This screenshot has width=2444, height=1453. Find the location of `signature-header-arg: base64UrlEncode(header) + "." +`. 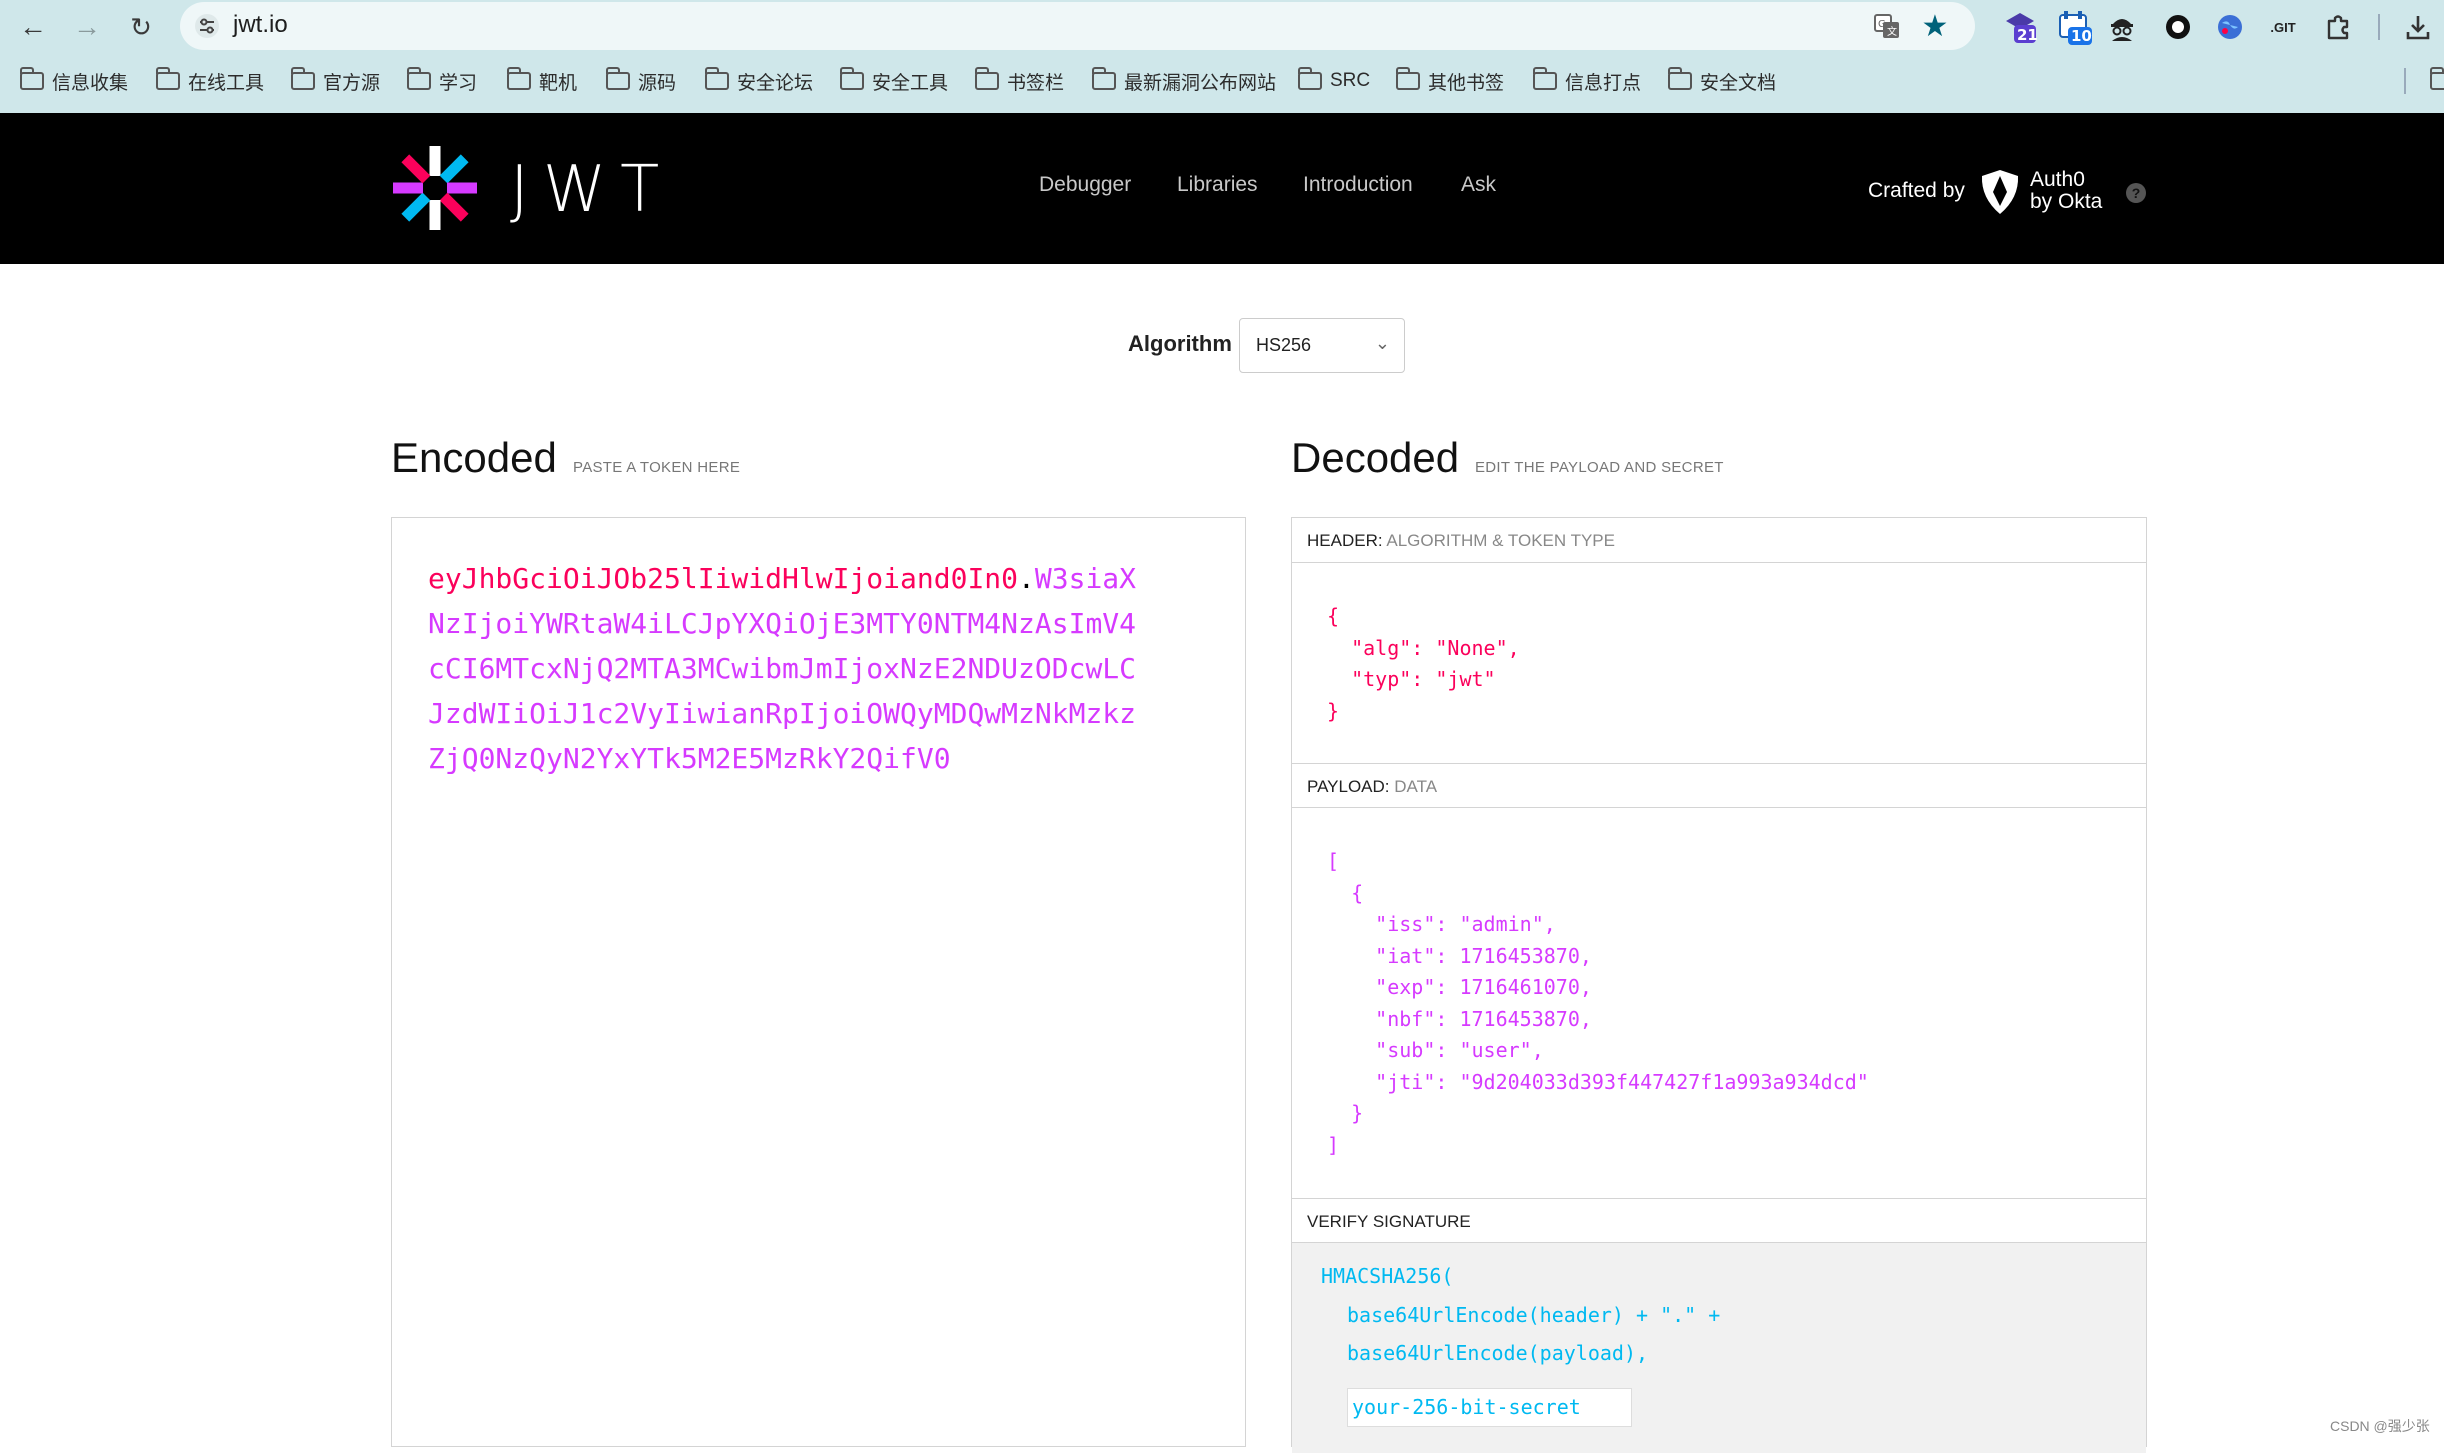

signature-header-arg: base64UrlEncode(header) + "." + is located at coordinates (1534, 1315).